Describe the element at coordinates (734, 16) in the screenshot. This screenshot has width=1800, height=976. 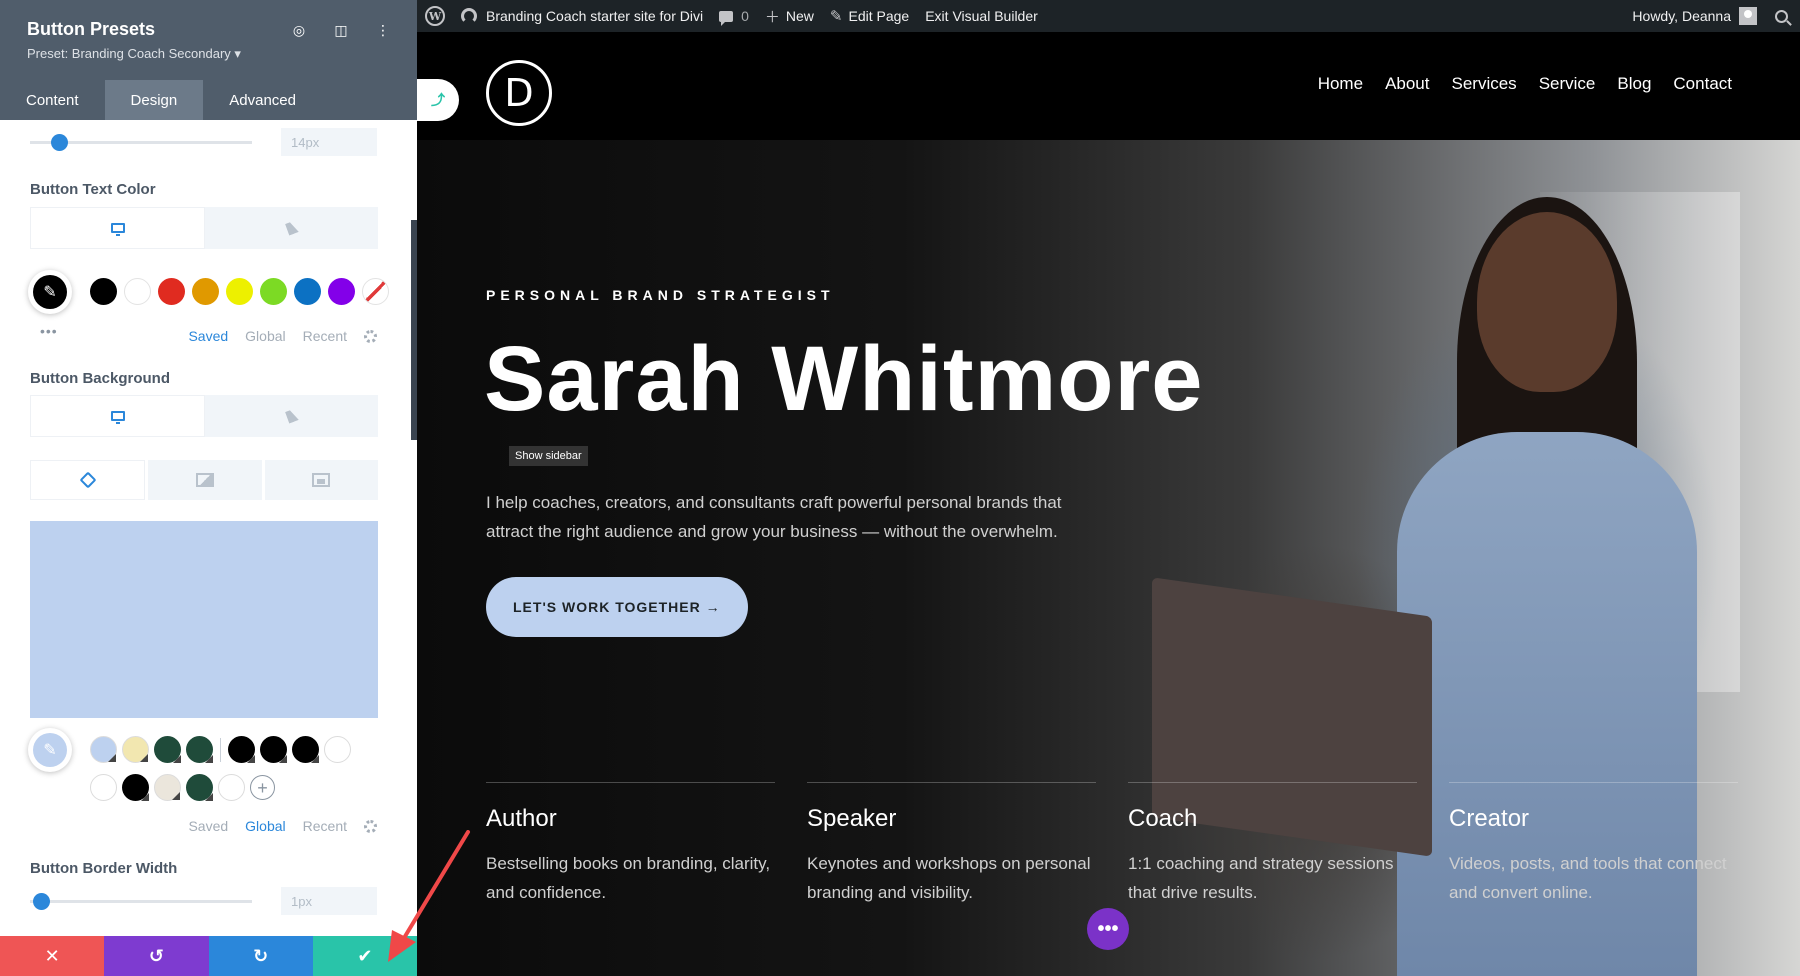
I see `comments-link: 0` at that location.